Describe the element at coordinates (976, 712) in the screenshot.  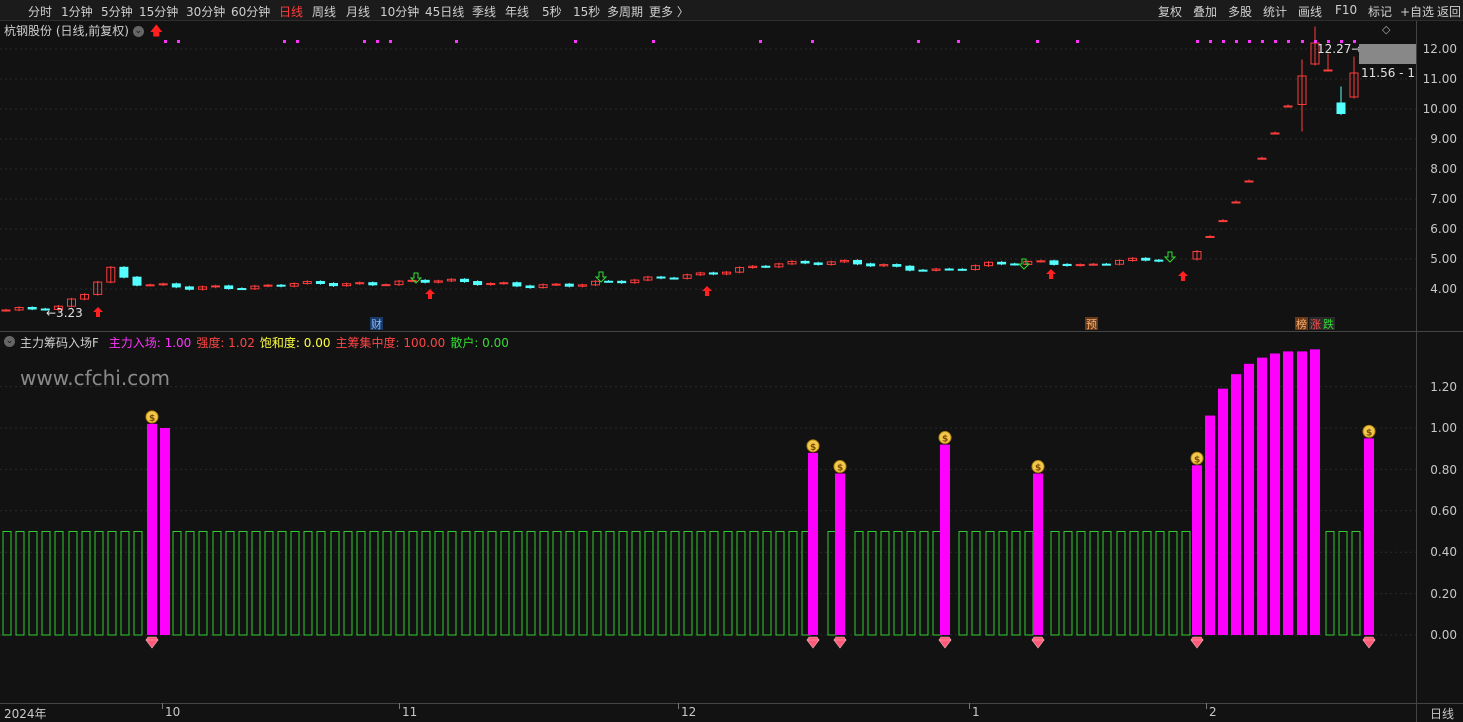
I see `date-label: 1` at that location.